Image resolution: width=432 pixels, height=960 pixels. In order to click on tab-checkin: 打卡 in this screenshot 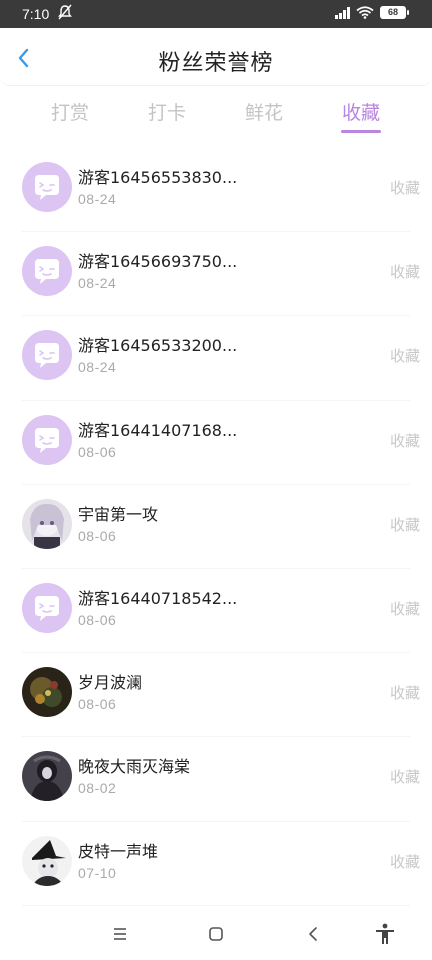, I will do `click(167, 111)`.